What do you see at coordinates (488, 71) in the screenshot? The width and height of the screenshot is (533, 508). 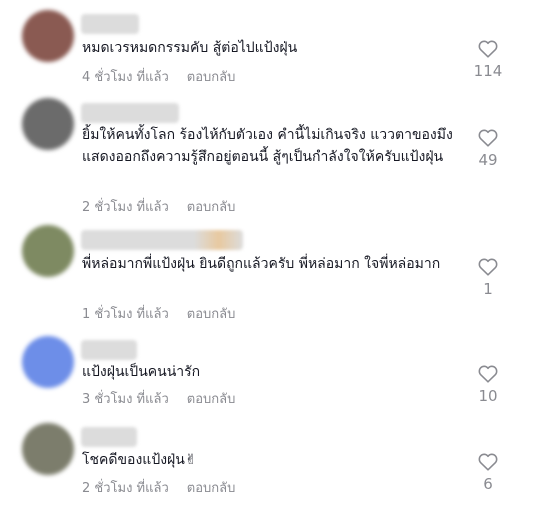 I see `like-count: 114` at bounding box center [488, 71].